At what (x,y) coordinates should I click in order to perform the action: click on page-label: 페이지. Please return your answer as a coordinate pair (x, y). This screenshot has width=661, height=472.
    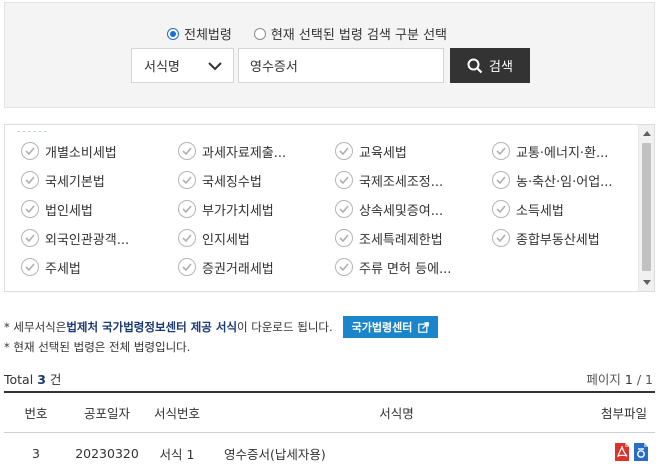
    Looking at the image, I should click on (603, 379).